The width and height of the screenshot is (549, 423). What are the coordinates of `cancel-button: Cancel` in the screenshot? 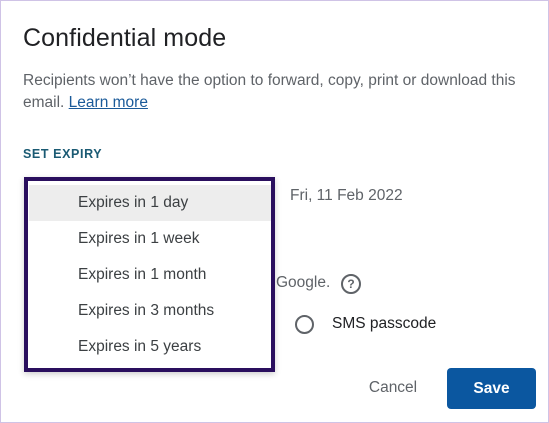 It's located at (393, 388).